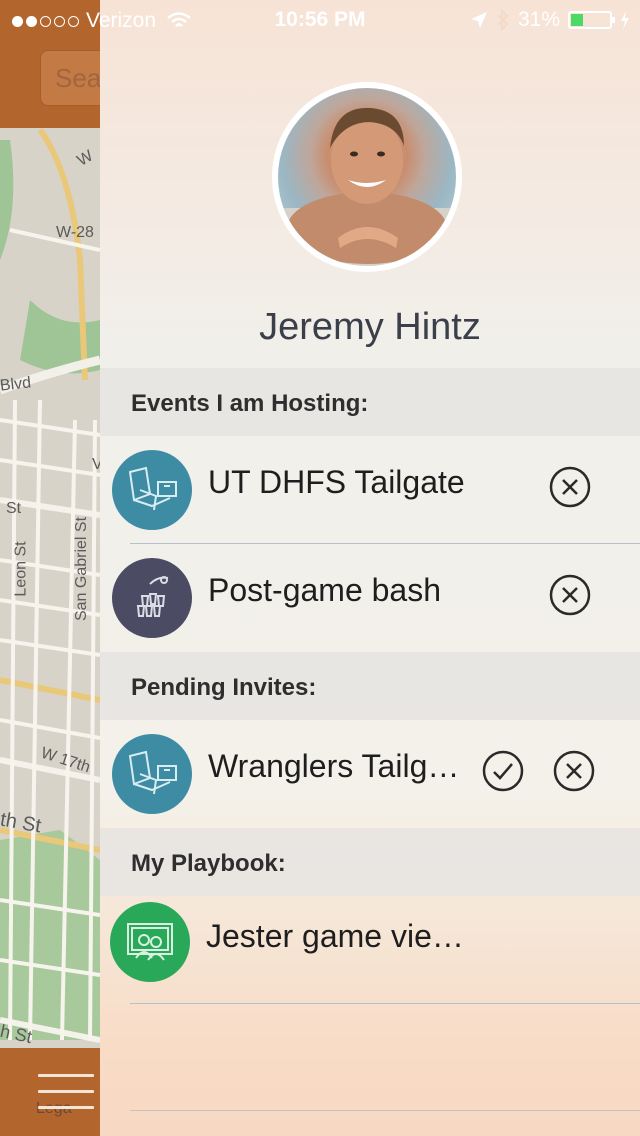 Image resolution: width=640 pixels, height=1136 pixels. Describe the element at coordinates (370, 686) in the screenshot. I see `section-header-pending: Pending Invites:` at that location.